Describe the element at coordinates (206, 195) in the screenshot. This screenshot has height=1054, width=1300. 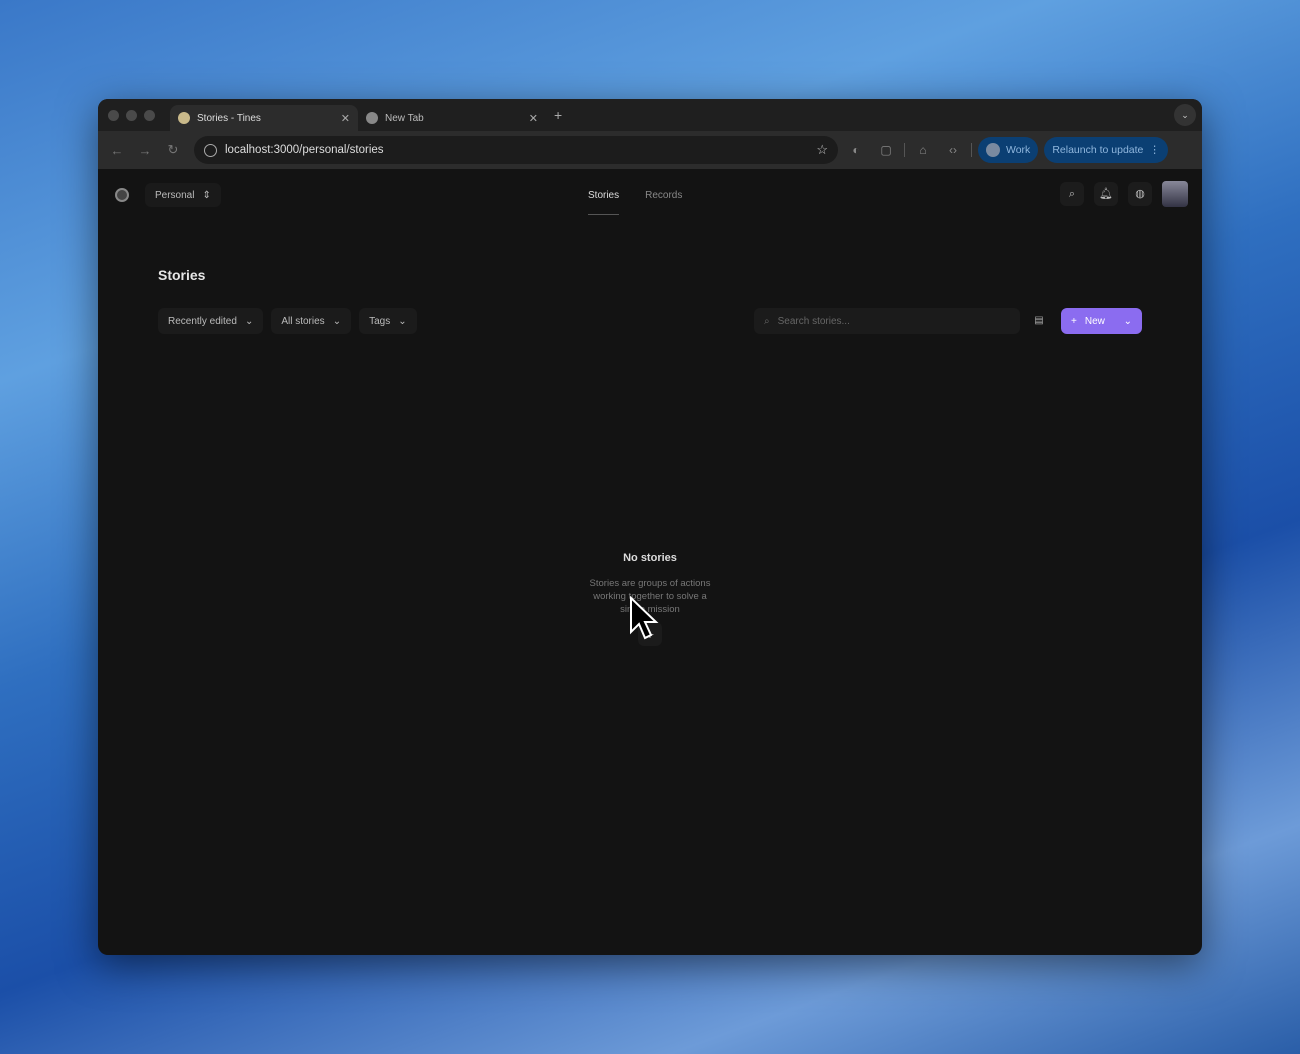
I see `chevron-updown-icon: ⇕` at that location.